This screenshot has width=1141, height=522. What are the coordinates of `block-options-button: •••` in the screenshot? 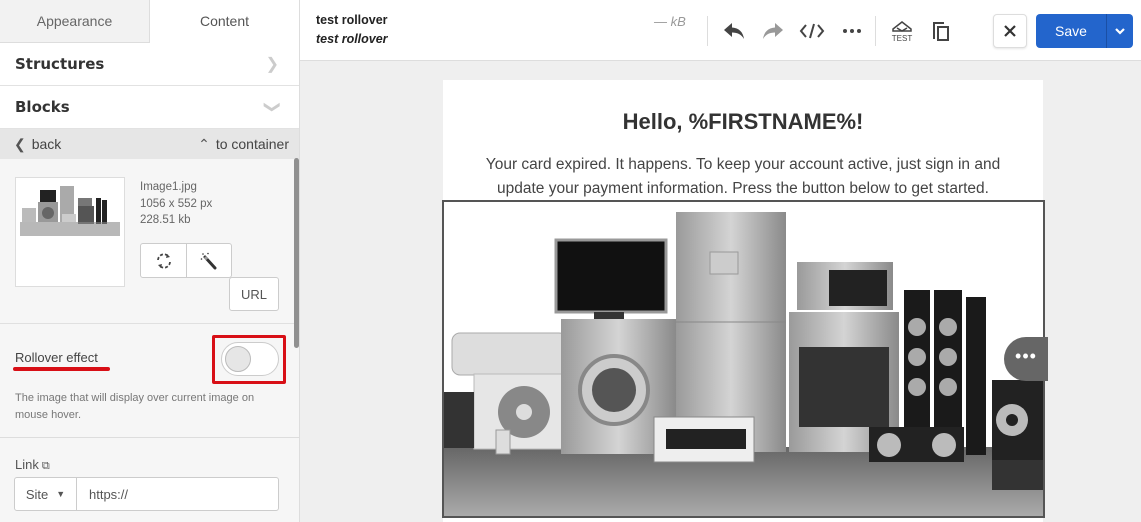 It's located at (1026, 359).